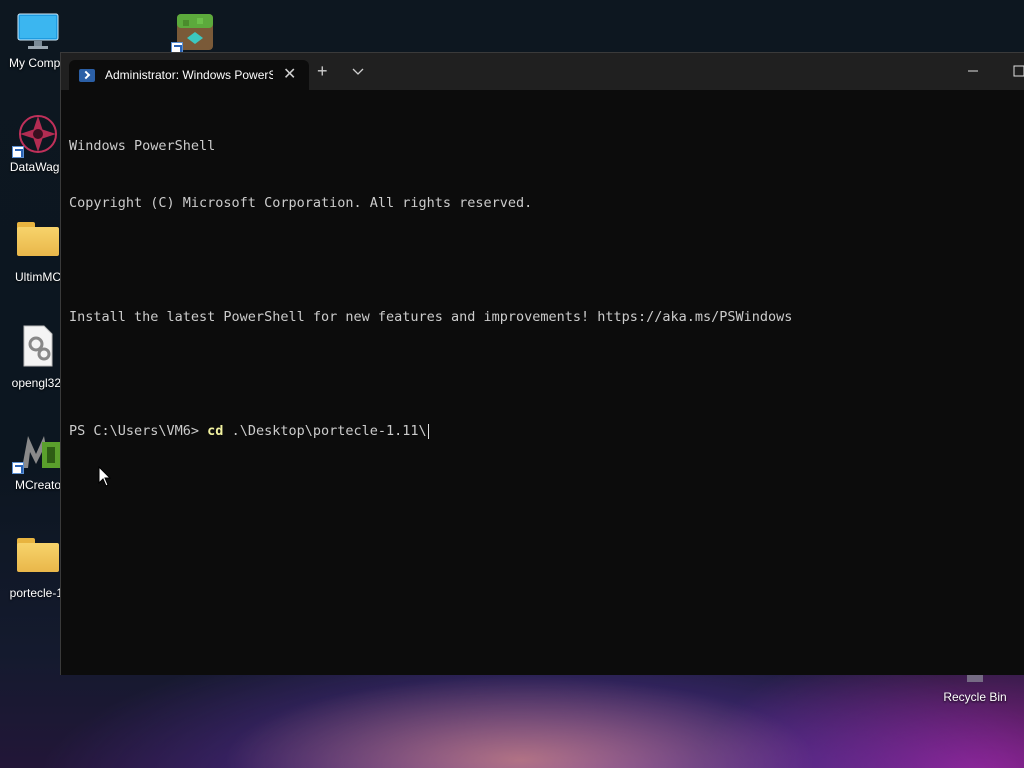 This screenshot has width=1024, height=768. I want to click on new-tab-button: +, so click(322, 71).